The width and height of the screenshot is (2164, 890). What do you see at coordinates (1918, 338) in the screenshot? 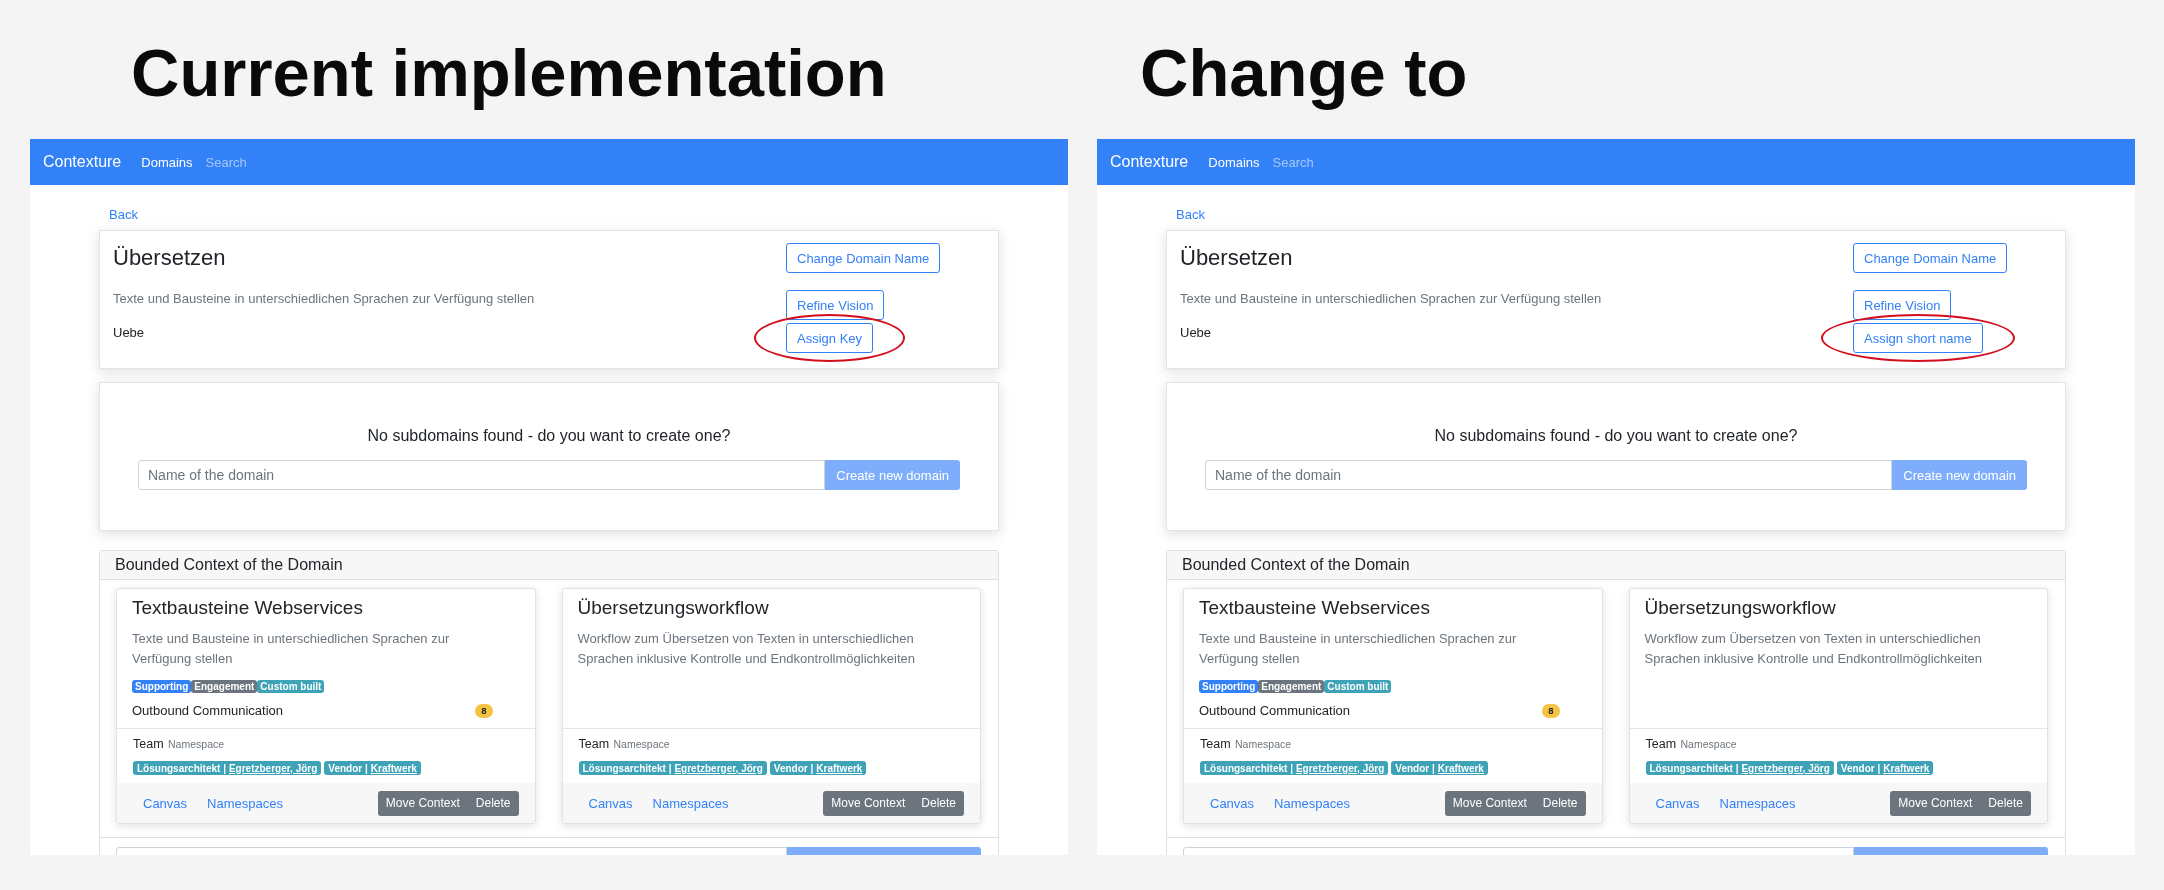
I see `action-button: Assign short name` at bounding box center [1918, 338].